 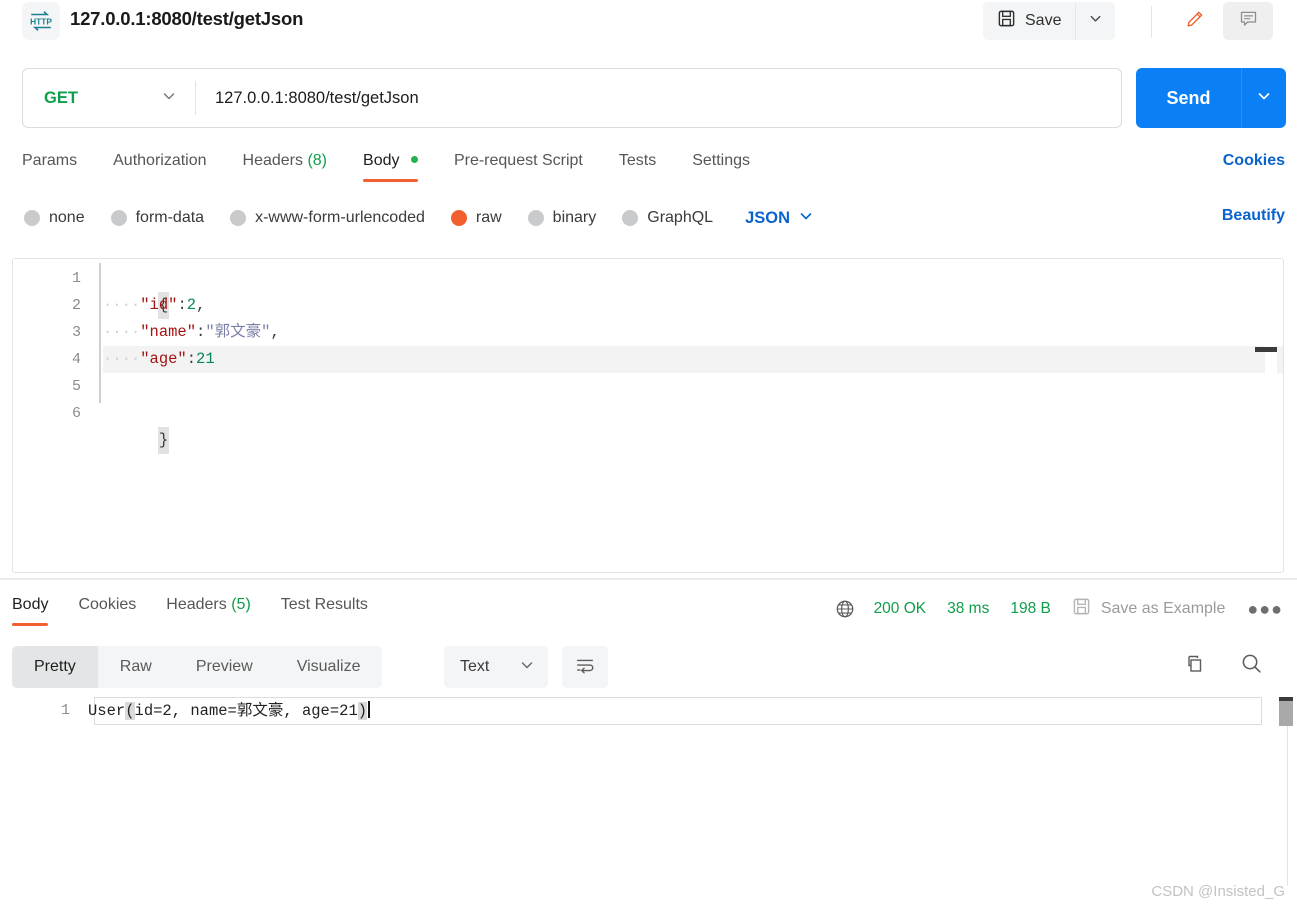 What do you see at coordinates (224, 667) in the screenshot?
I see `view-preview: Preview` at bounding box center [224, 667].